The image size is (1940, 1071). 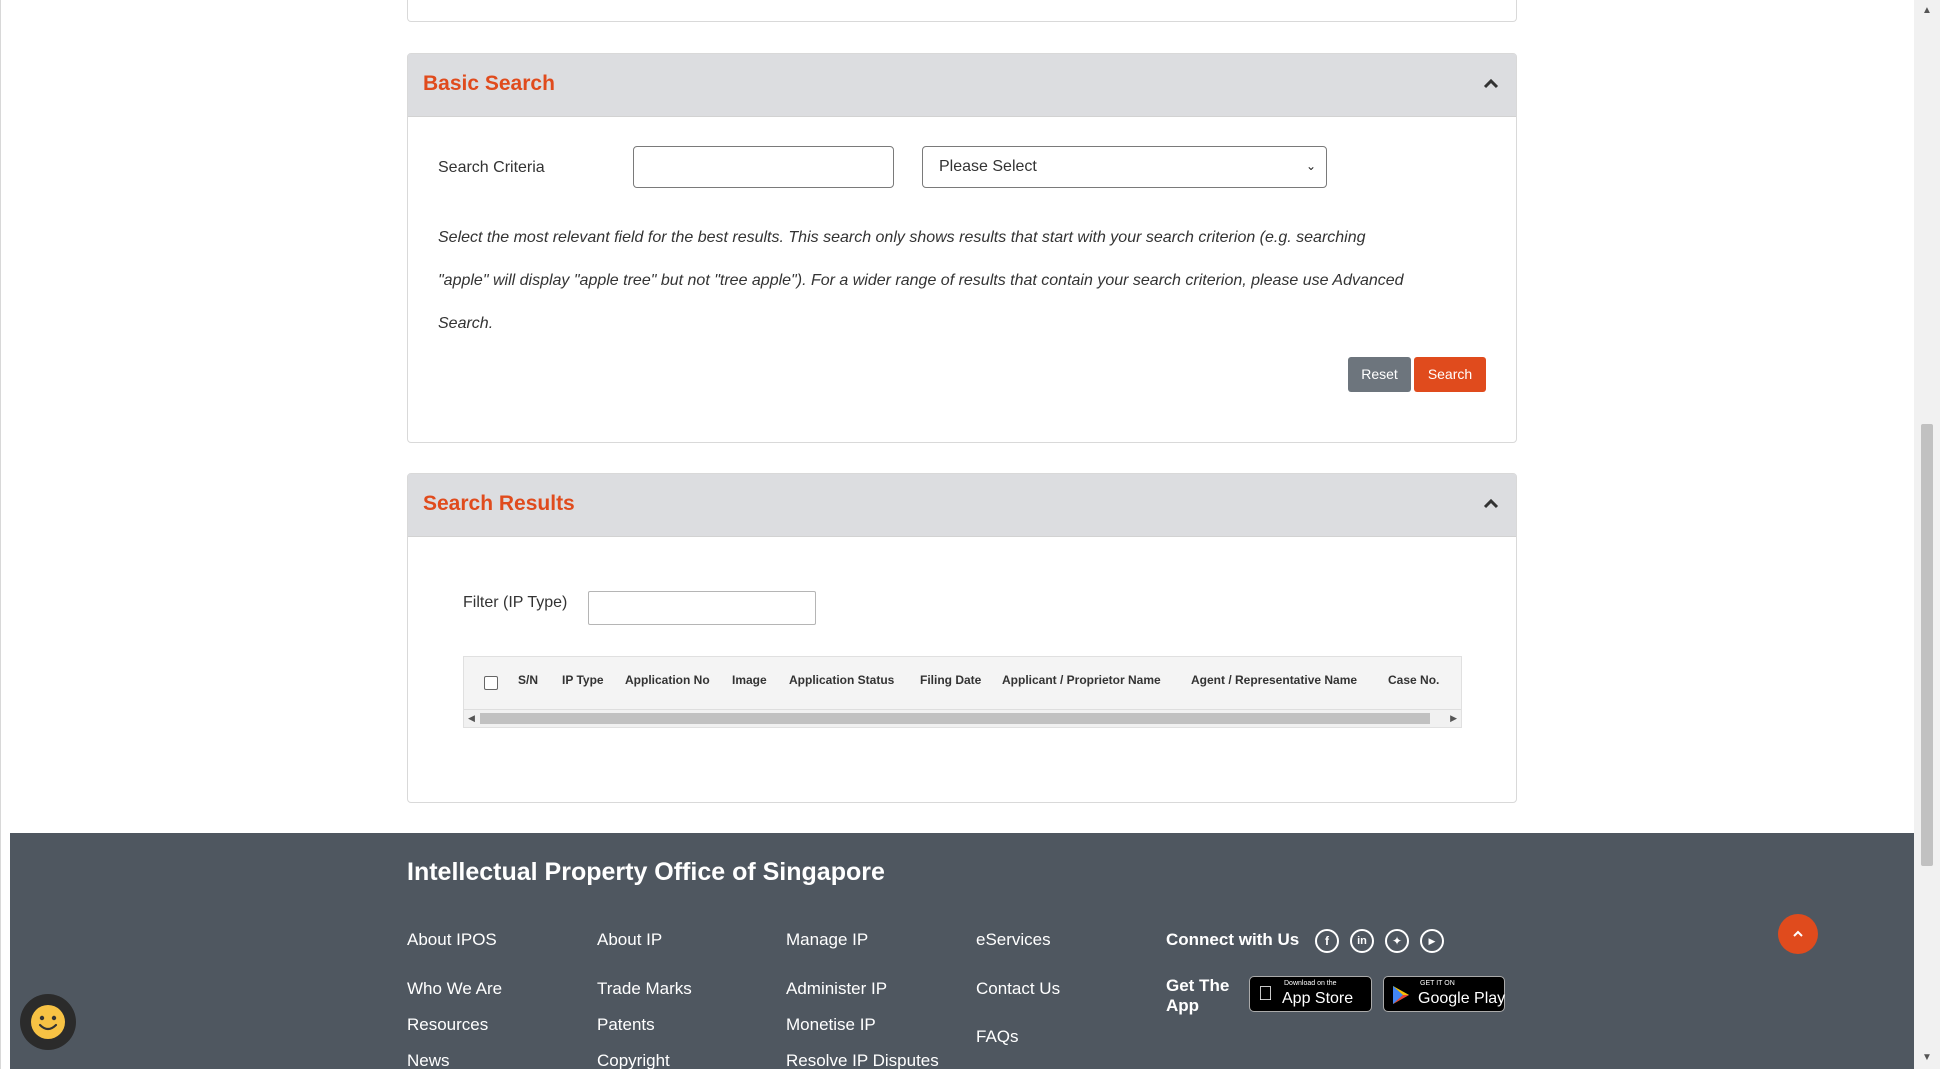 I want to click on footer-link-resolve-ip-disputes: Resolve IP Disputes, so click(x=862, y=1061).